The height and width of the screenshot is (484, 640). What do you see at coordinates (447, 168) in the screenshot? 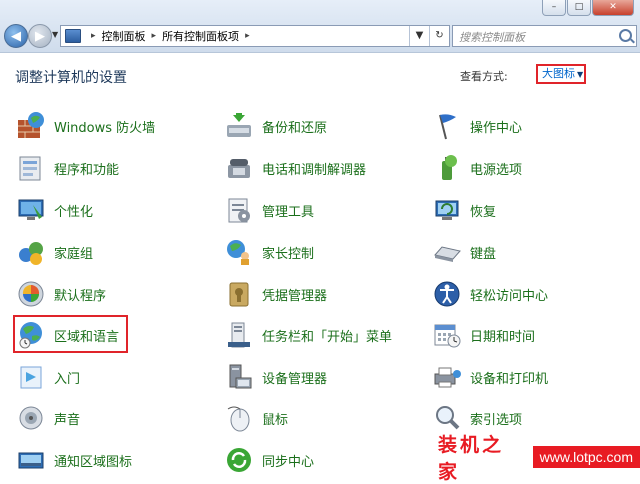
I see `power-options-icon` at bounding box center [447, 168].